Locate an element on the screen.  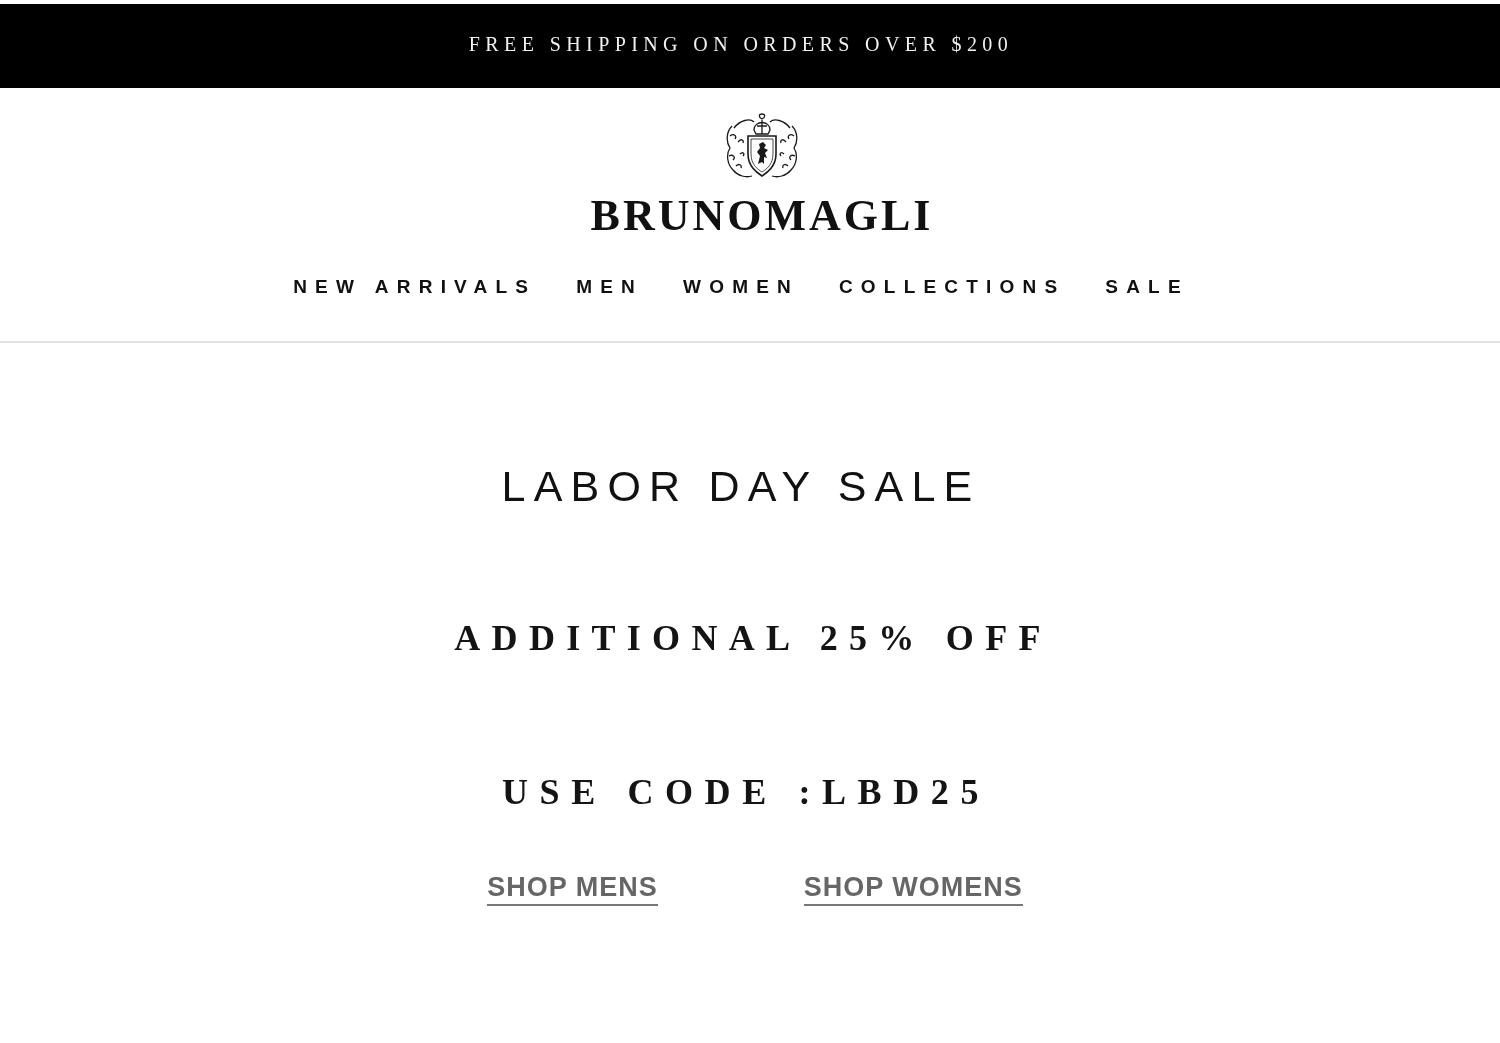
nav-link: WOMEN is located at coordinates (741, 286).